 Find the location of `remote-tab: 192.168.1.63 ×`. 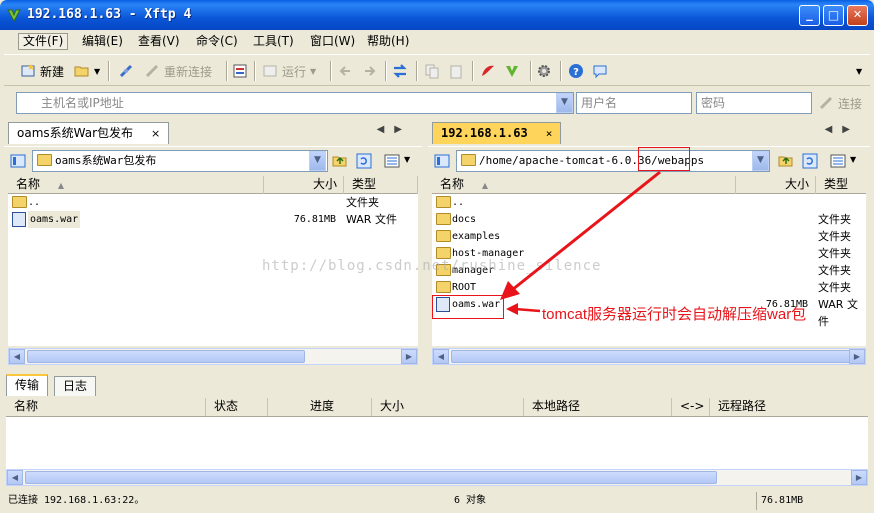

remote-tab: 192.168.1.63 × is located at coordinates (497, 133).